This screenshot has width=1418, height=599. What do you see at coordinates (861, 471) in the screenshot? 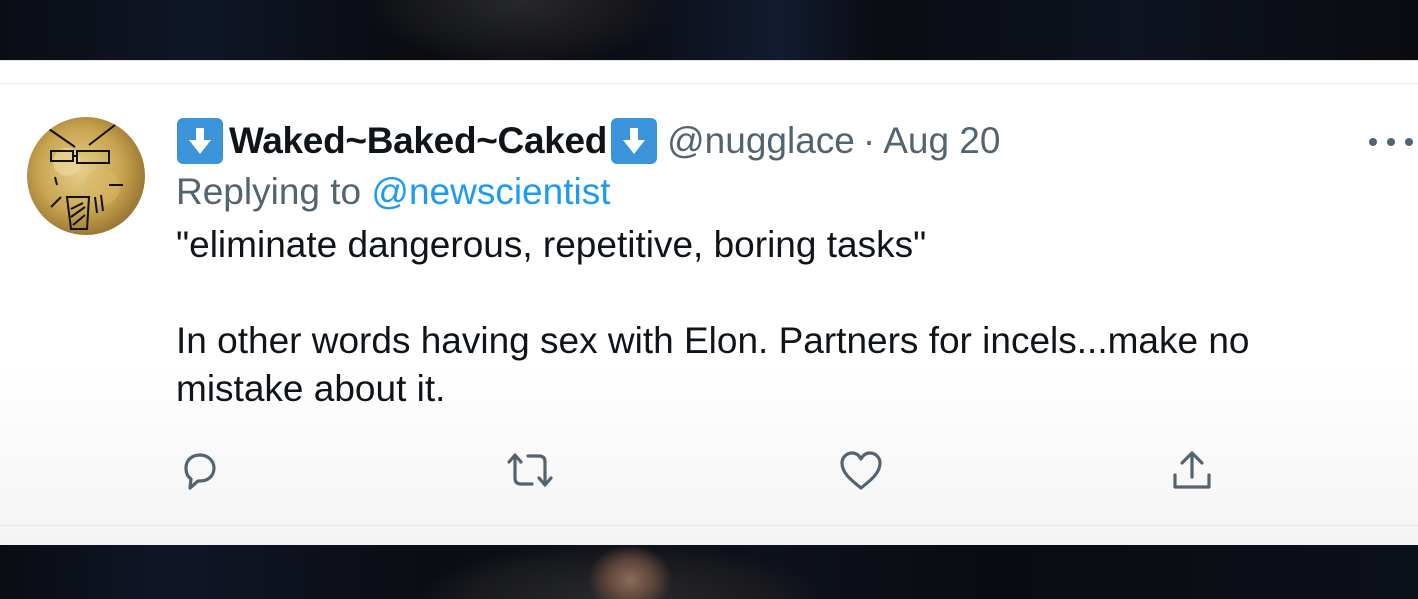
I see `heart-icon` at bounding box center [861, 471].